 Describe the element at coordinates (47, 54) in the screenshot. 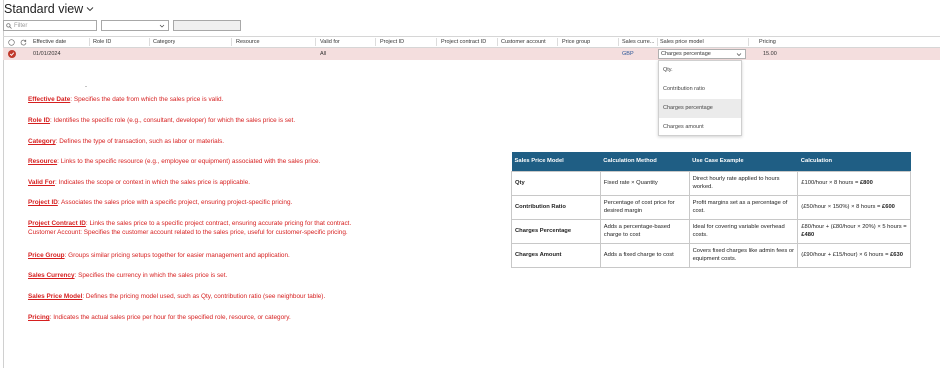

I see `cell-effective-date: 01/01/2024` at that location.